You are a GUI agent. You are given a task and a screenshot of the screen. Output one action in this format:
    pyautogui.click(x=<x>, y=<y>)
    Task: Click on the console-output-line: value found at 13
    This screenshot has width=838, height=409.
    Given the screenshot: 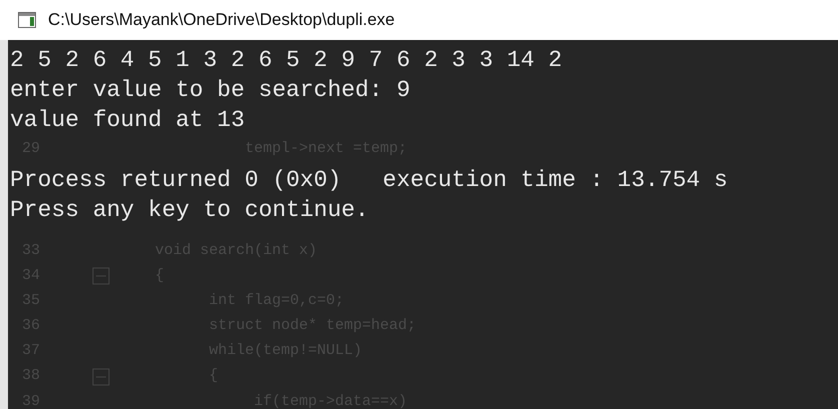 What is the action you would take?
    pyautogui.click(x=127, y=120)
    